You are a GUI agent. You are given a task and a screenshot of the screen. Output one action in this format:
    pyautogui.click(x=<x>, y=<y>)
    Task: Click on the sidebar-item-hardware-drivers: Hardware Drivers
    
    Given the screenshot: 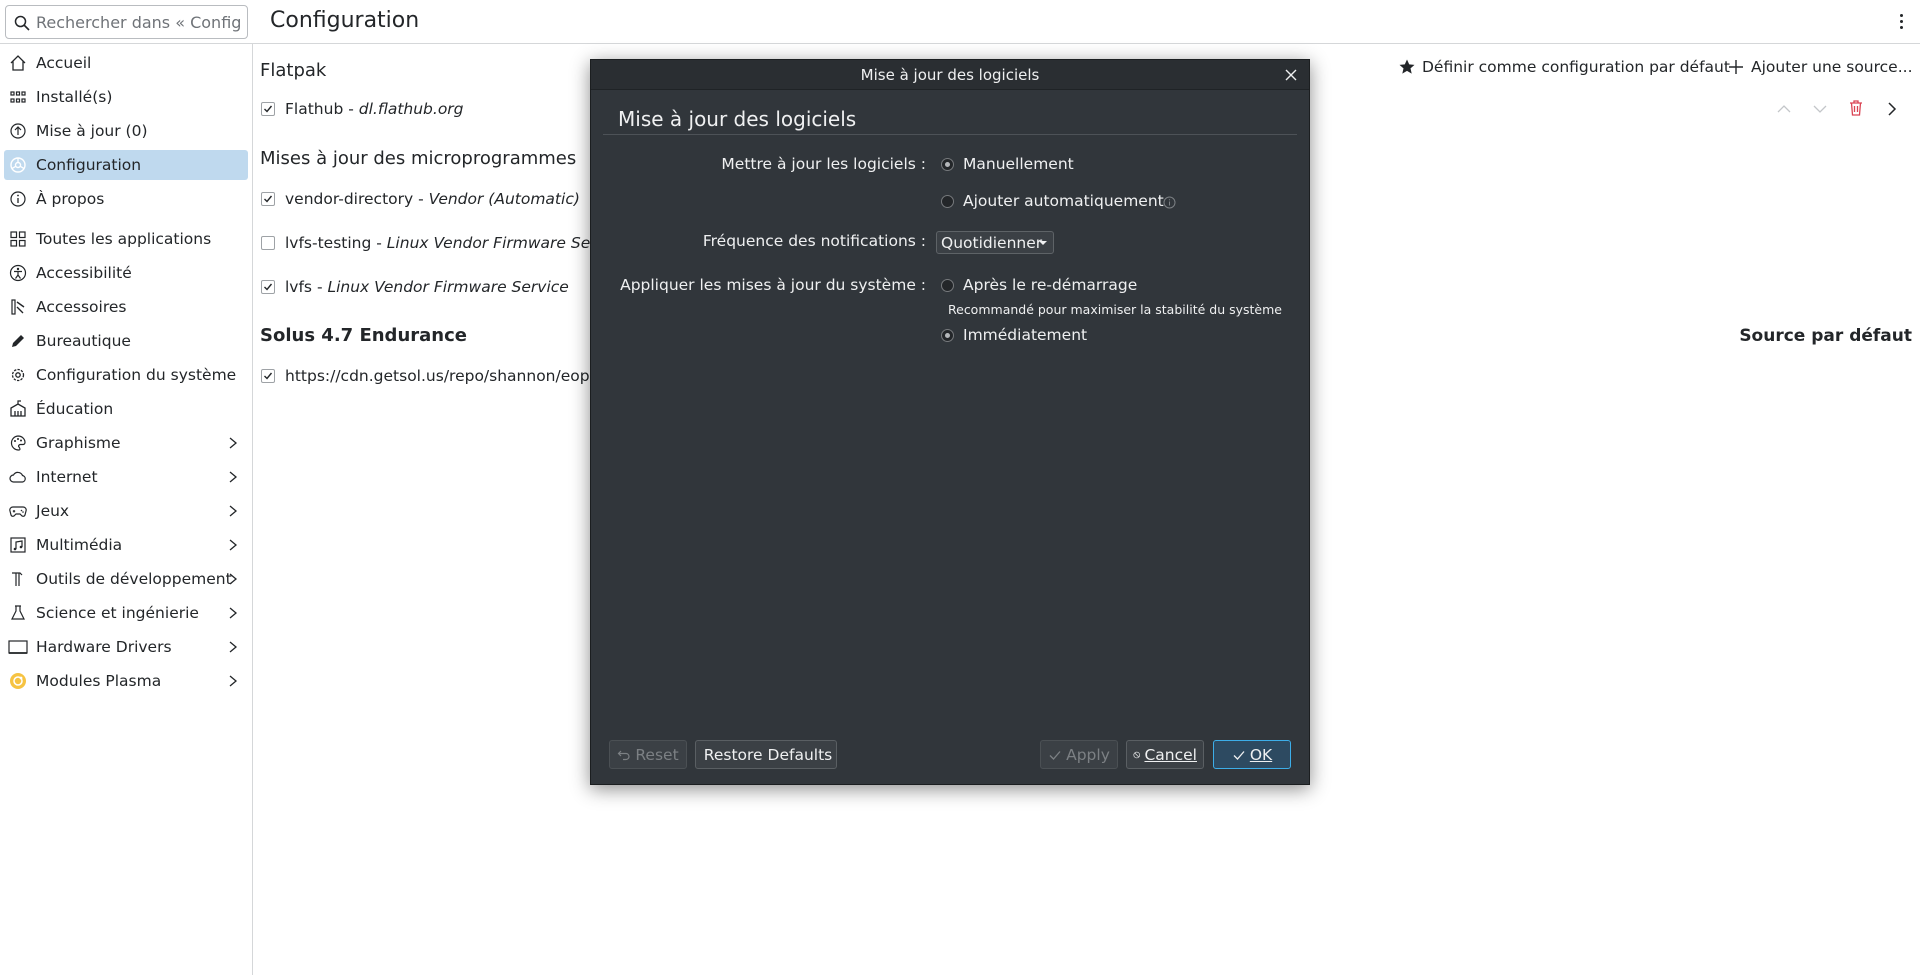 What is the action you would take?
    pyautogui.click(x=126, y=647)
    